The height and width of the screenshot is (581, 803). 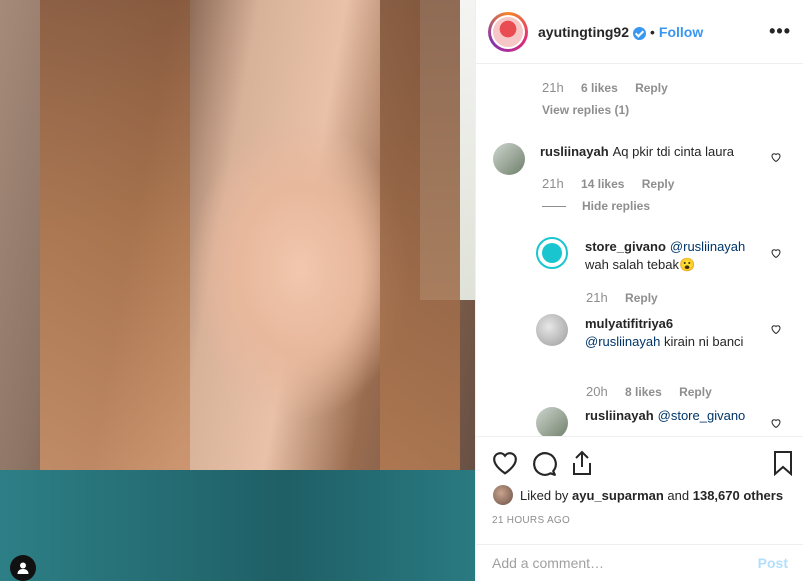 What do you see at coordinates (582, 463) in the screenshot?
I see `share-icon` at bounding box center [582, 463].